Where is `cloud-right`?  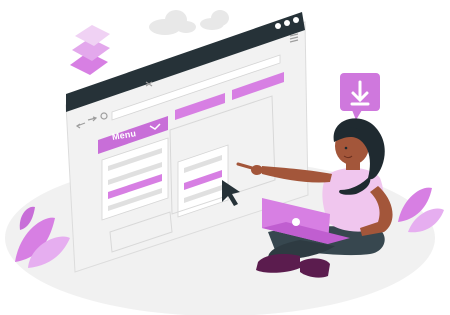 cloud-right is located at coordinates (214, 20).